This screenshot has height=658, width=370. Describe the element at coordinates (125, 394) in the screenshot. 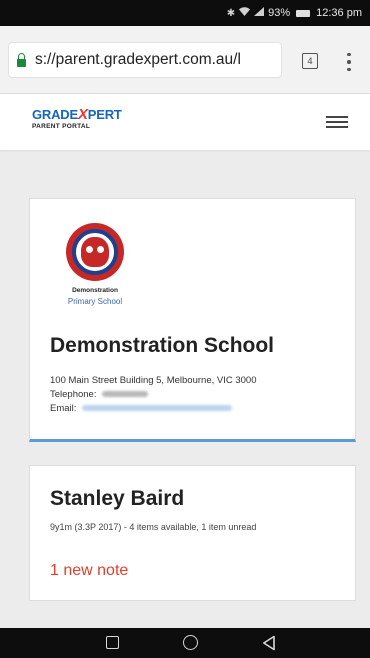

I see `redacted-phone` at that location.